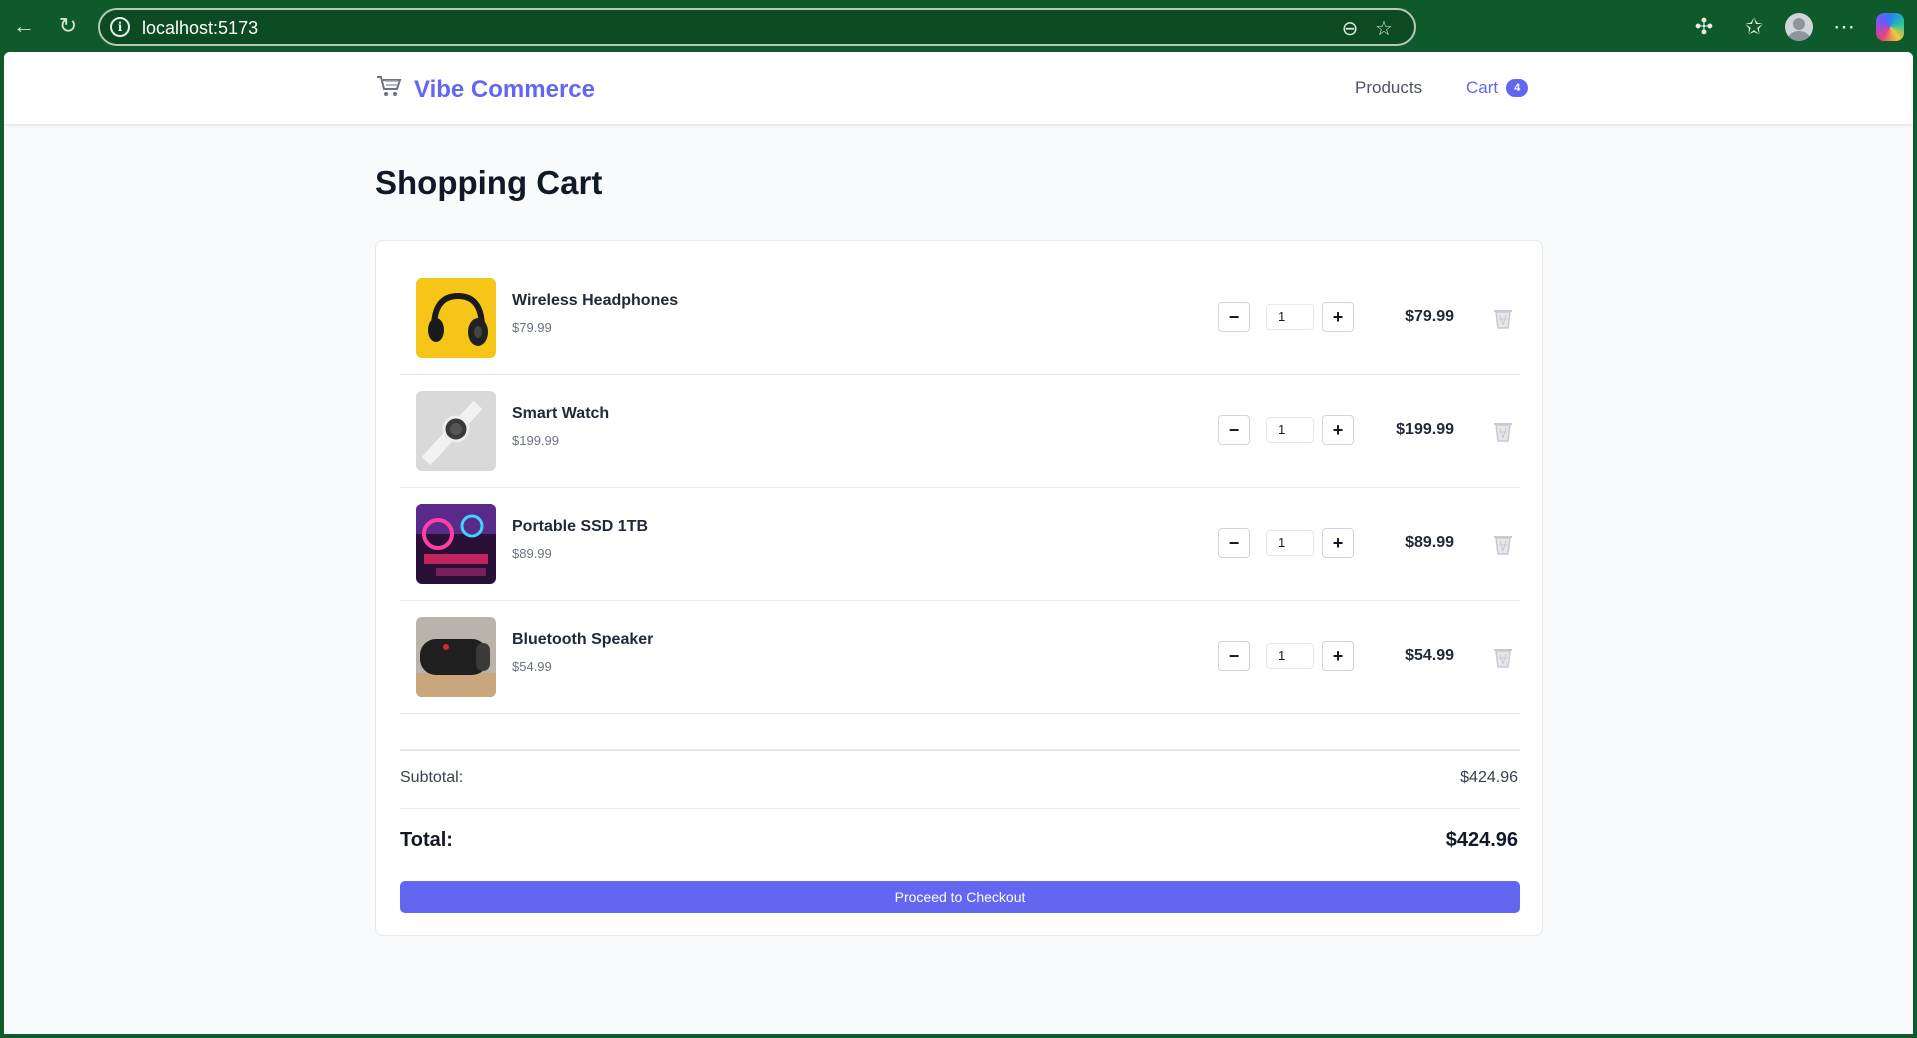 The width and height of the screenshot is (1917, 1038). Describe the element at coordinates (960, 897) in the screenshot. I see `checkout-button: Proceed to Checkout` at that location.